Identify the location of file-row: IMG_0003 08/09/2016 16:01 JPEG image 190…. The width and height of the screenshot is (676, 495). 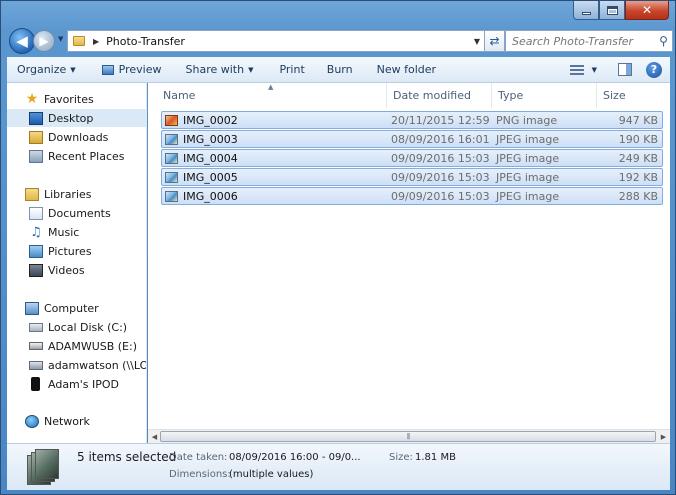
(412, 139).